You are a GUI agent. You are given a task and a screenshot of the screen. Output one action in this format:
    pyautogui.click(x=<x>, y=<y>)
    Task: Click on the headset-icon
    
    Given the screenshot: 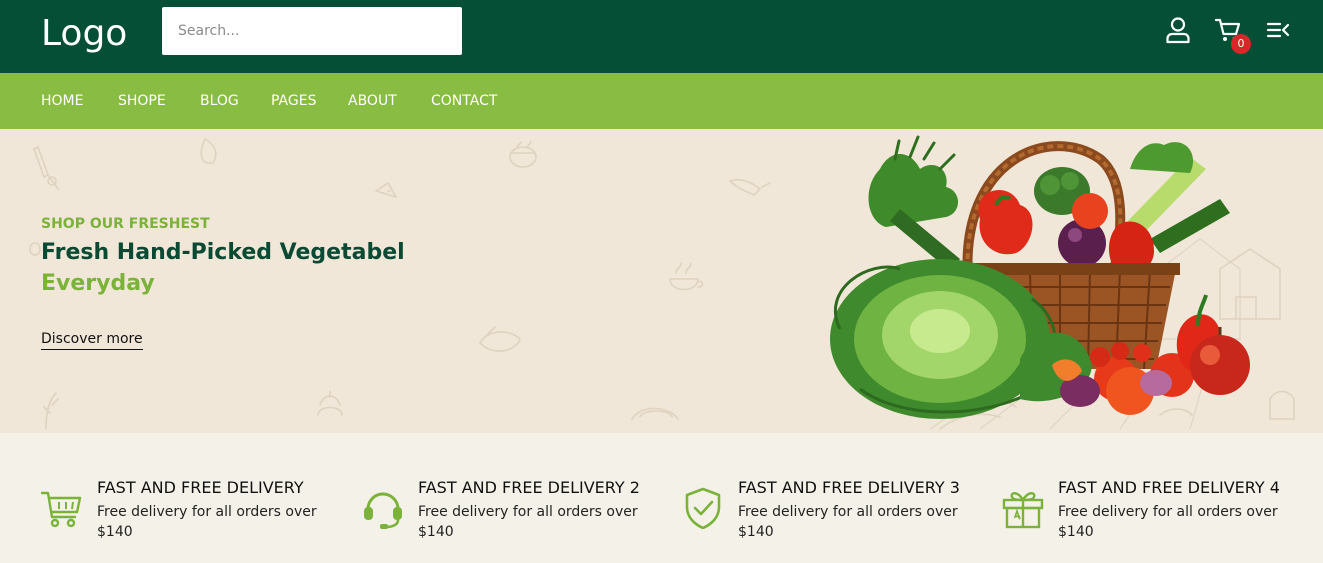 What is the action you would take?
    pyautogui.click(x=383, y=510)
    